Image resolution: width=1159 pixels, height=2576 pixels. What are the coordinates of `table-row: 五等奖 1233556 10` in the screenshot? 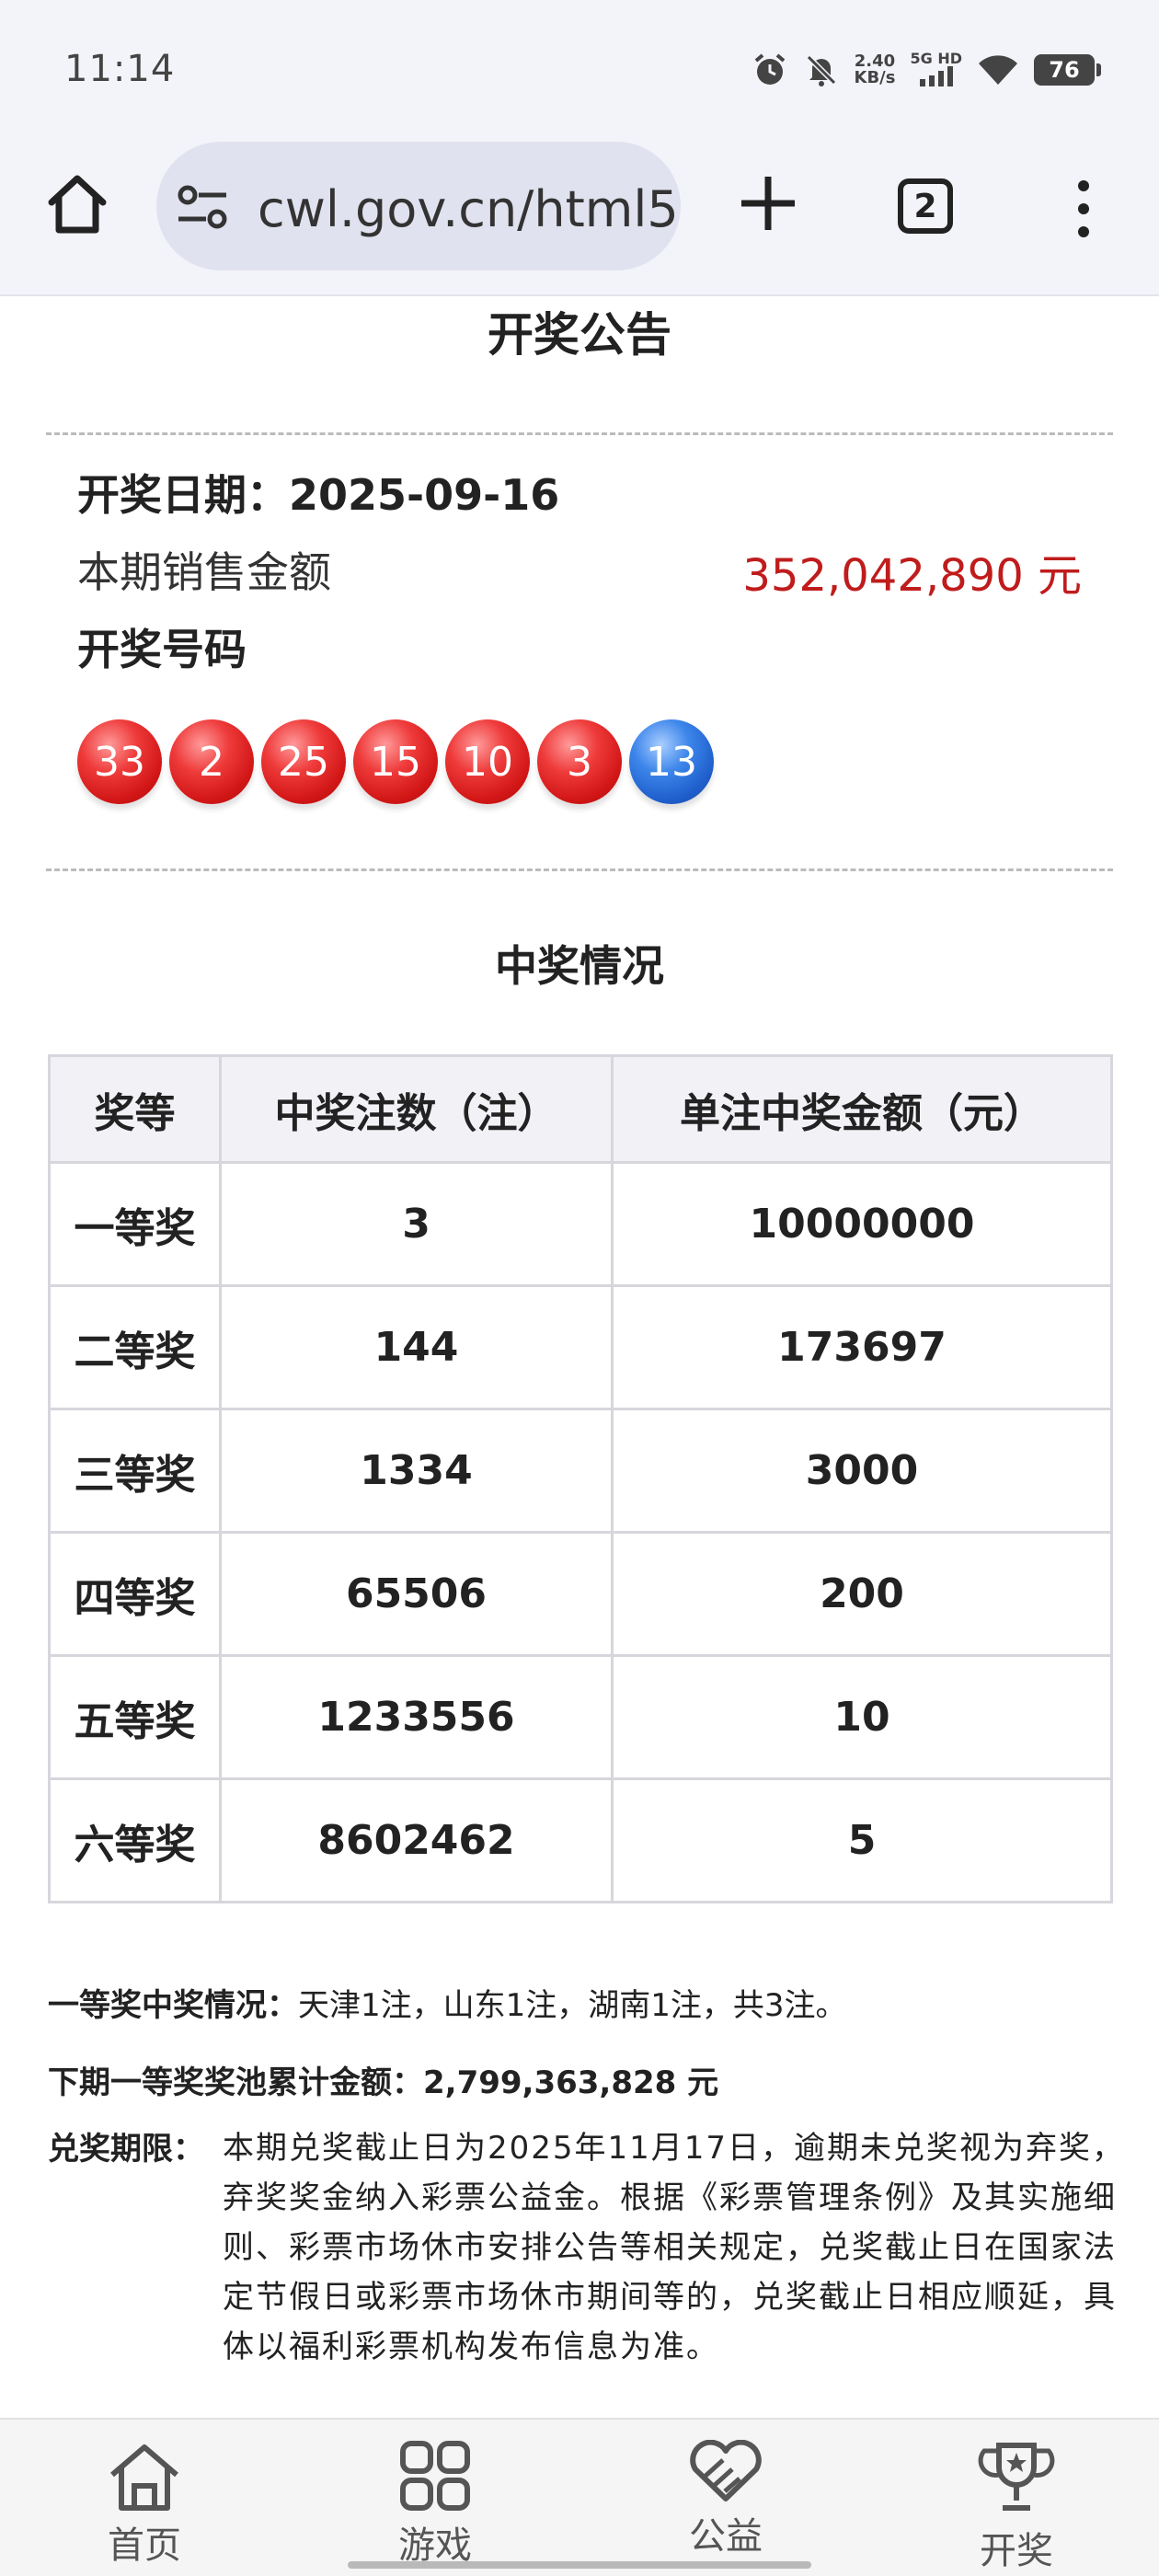 It's located at (580, 1717).